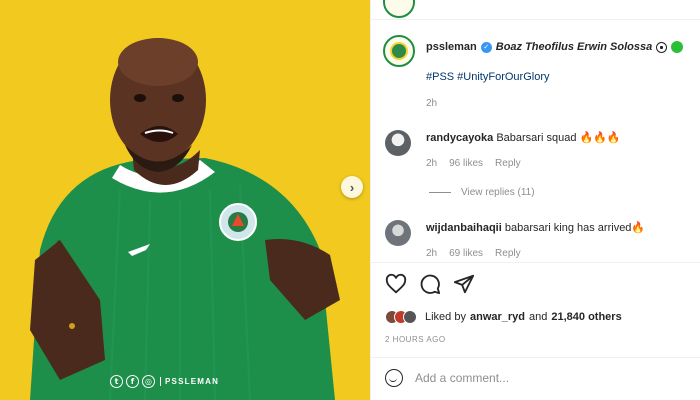  I want to click on comment-body: babarsari king has arrived🔥, so click(575, 228).